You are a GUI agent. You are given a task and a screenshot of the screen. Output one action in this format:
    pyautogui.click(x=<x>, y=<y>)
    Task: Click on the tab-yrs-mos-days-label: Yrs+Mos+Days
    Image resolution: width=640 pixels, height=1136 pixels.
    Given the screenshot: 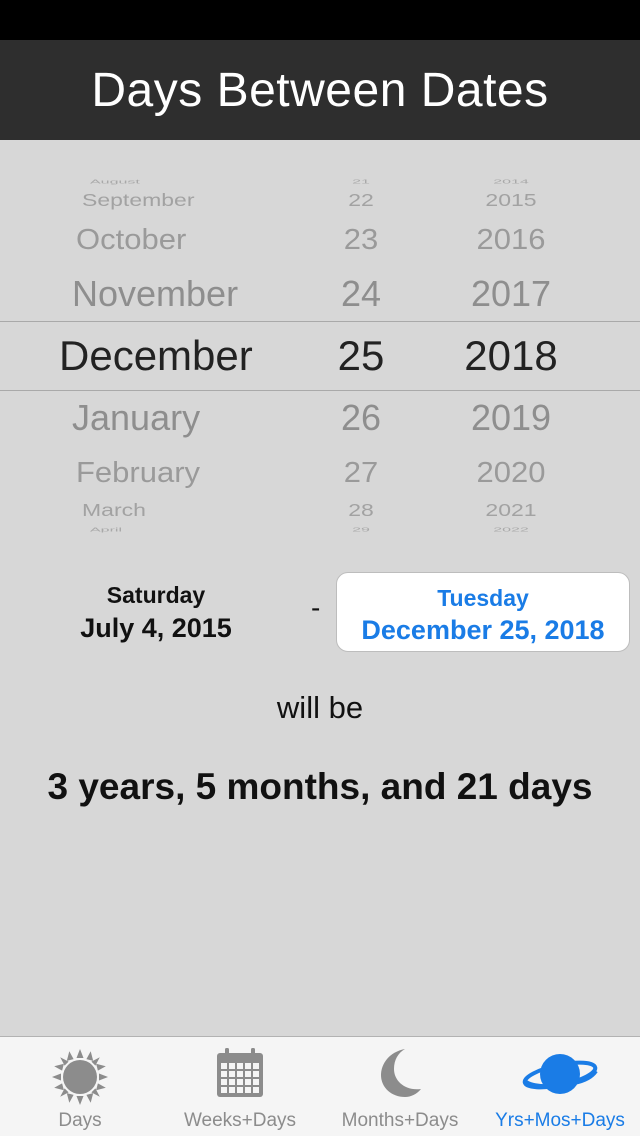 What is the action you would take?
    pyautogui.click(x=560, y=1120)
    